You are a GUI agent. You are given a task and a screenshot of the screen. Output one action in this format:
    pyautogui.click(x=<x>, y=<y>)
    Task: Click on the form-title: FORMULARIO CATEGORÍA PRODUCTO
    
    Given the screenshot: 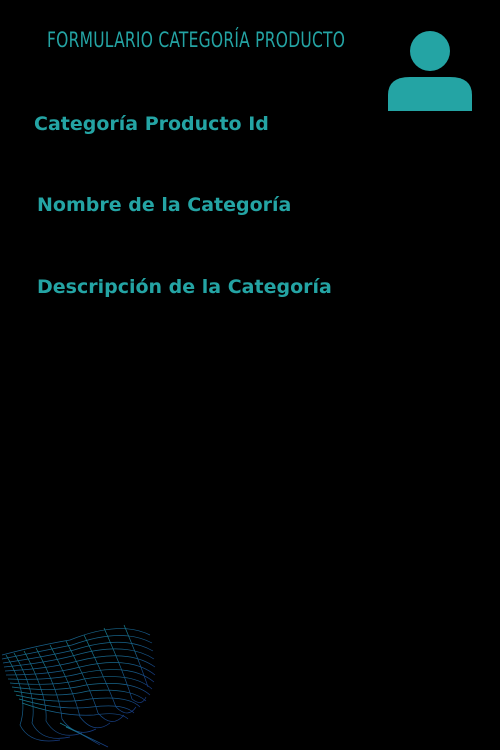 What is the action you would take?
    pyautogui.click(x=196, y=40)
    